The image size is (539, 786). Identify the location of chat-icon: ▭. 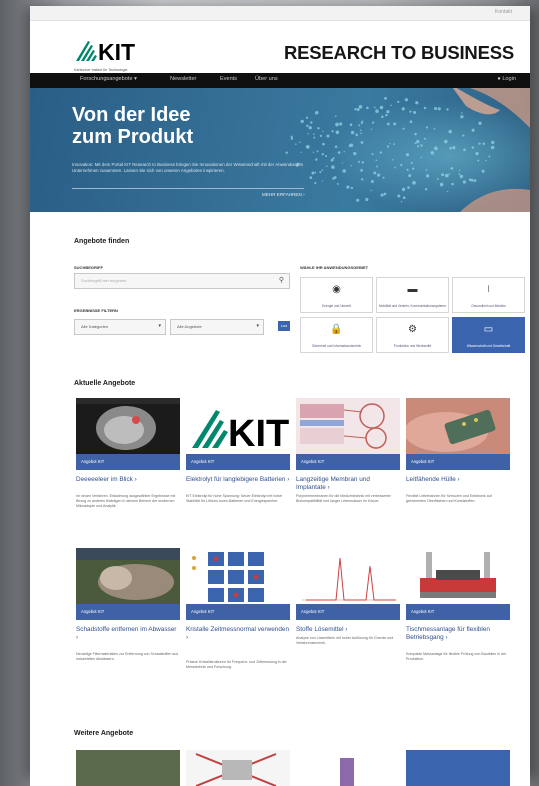
(488, 329).